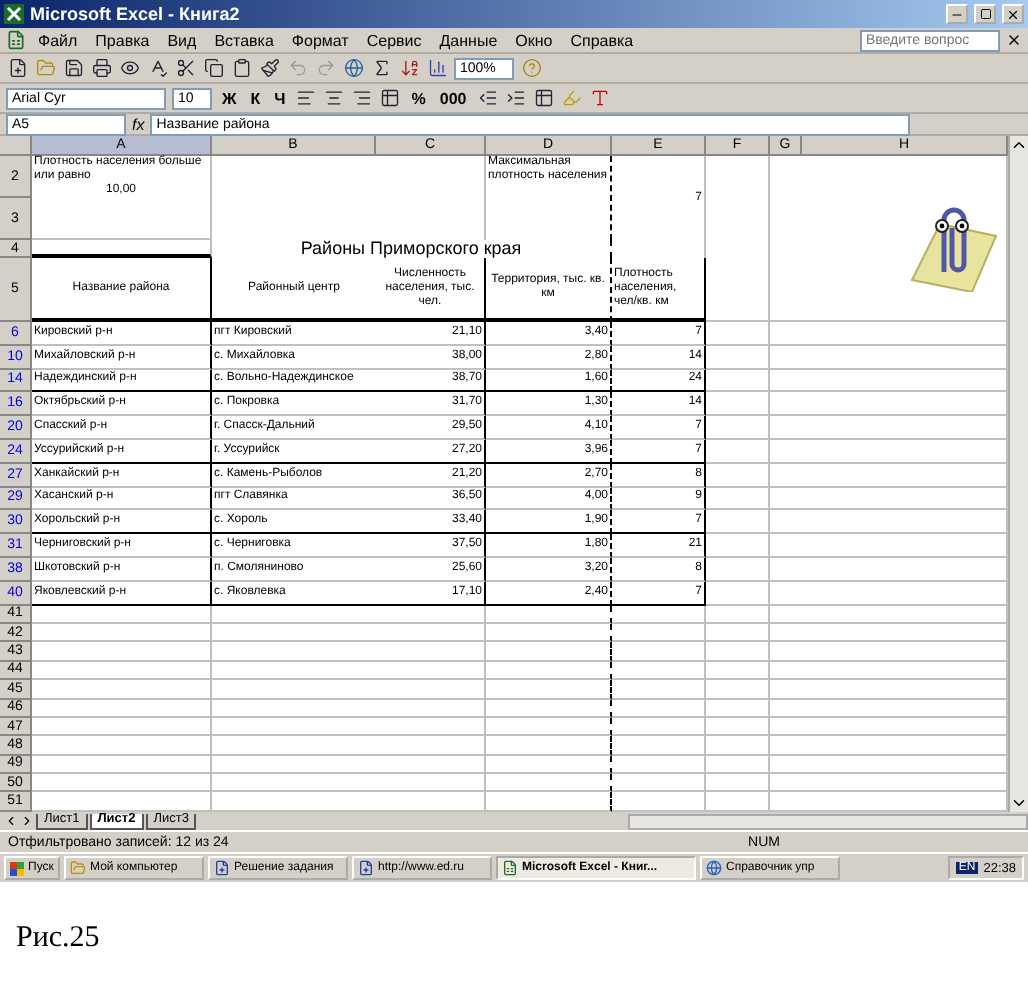 Image resolution: width=1028 pixels, height=988 pixels. What do you see at coordinates (213, 68) in the screenshot?
I see `copy-icon` at bounding box center [213, 68].